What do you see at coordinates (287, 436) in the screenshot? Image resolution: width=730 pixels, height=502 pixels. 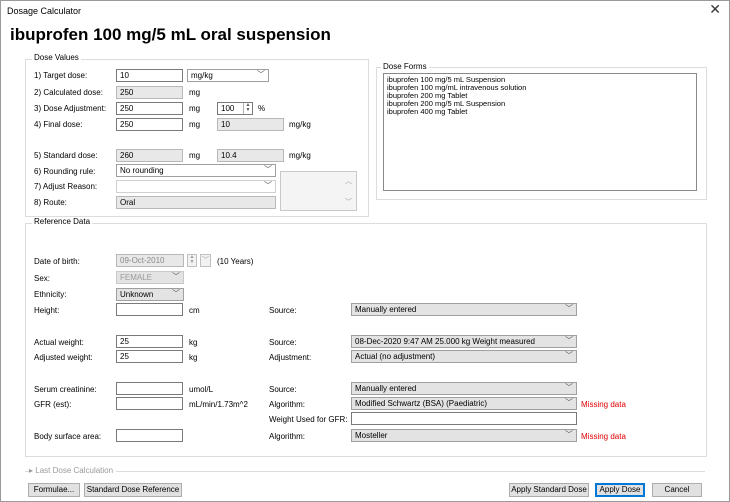 I see `bsa-algorithm-label: Algorithm:` at bounding box center [287, 436].